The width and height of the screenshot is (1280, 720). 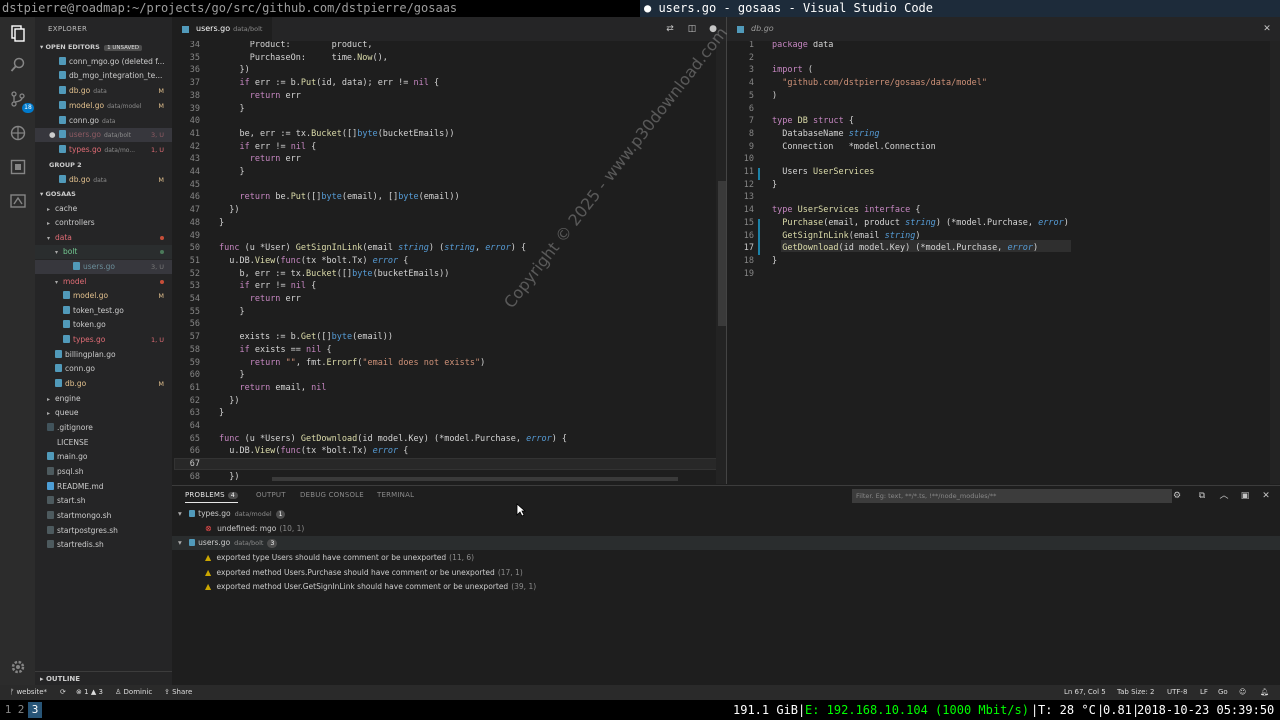 I want to click on problem-message: undefined: mgo, so click(x=247, y=528).